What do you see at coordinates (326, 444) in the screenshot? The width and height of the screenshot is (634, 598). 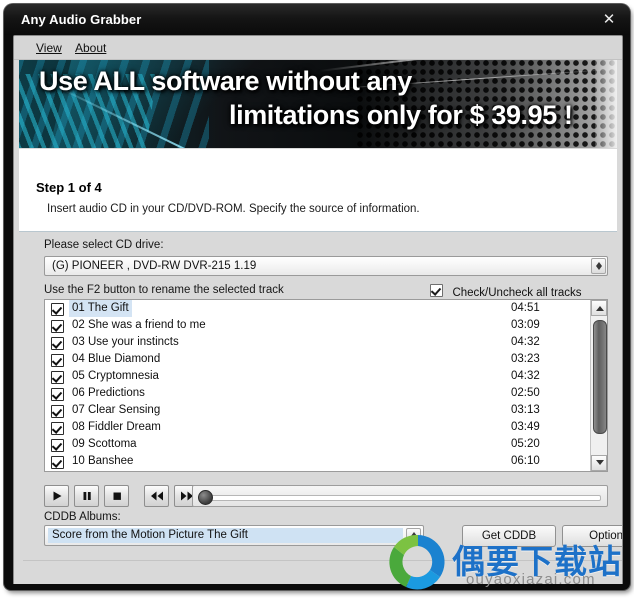 I see `track-row: 09 Scottoma 05:20` at bounding box center [326, 444].